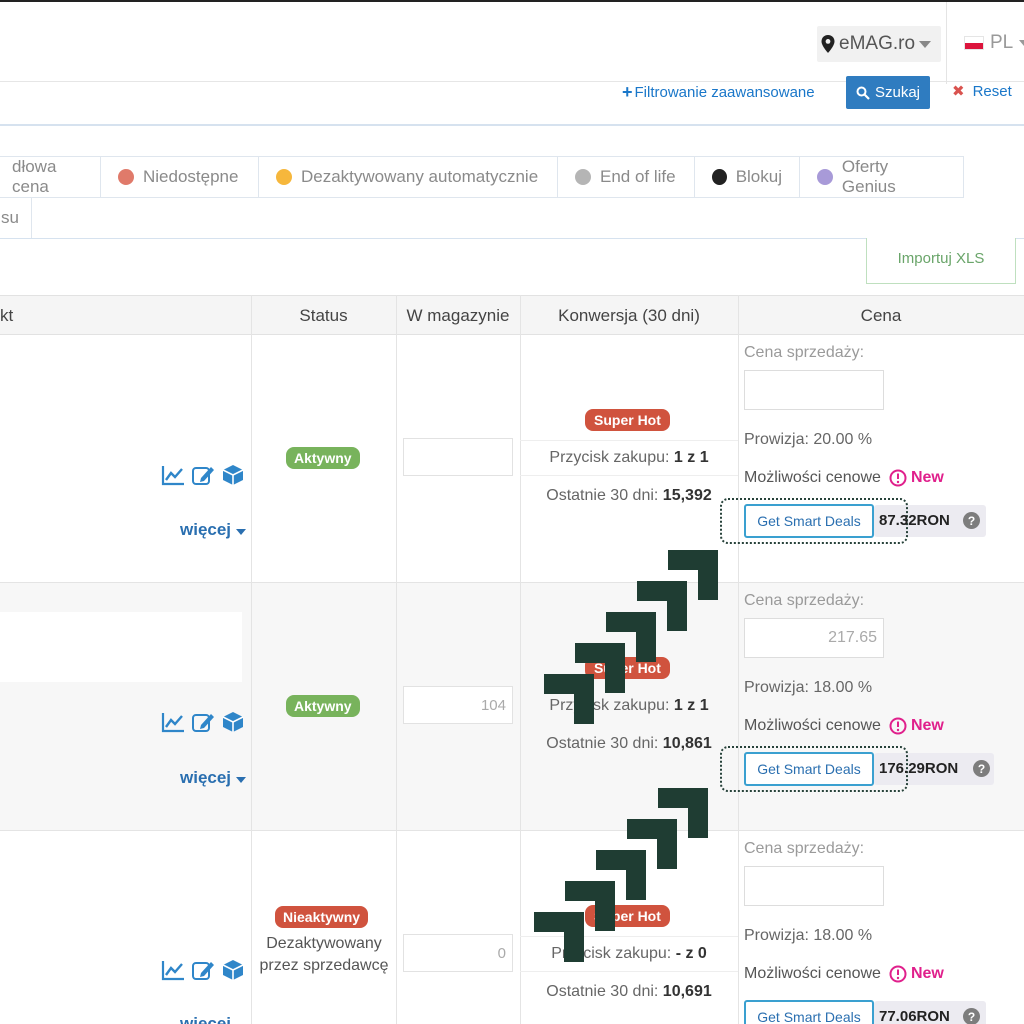  Describe the element at coordinates (808, 439) in the screenshot. I see `commission: Prowizja: 20.00 %` at that location.